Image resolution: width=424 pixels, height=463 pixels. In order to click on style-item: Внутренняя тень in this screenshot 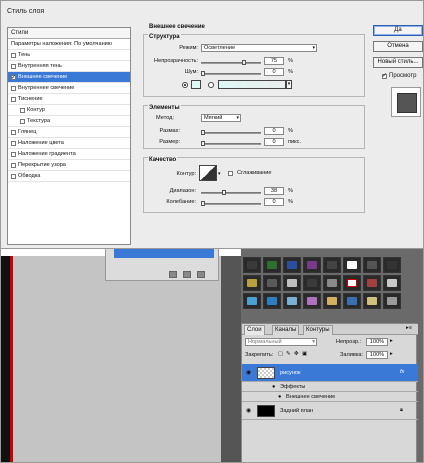, I will do `click(69, 66)`.